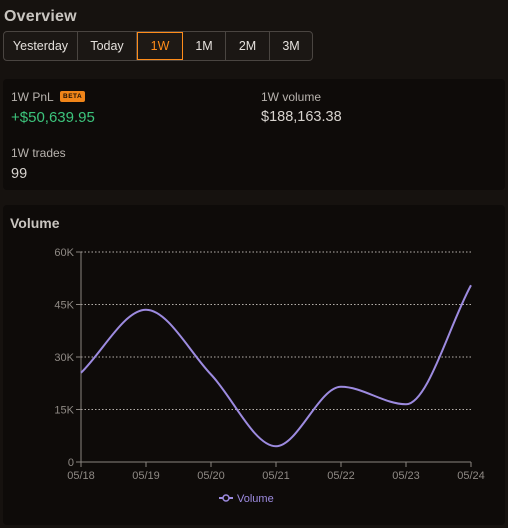  I want to click on x-tick-label: 05/23, so click(406, 476).